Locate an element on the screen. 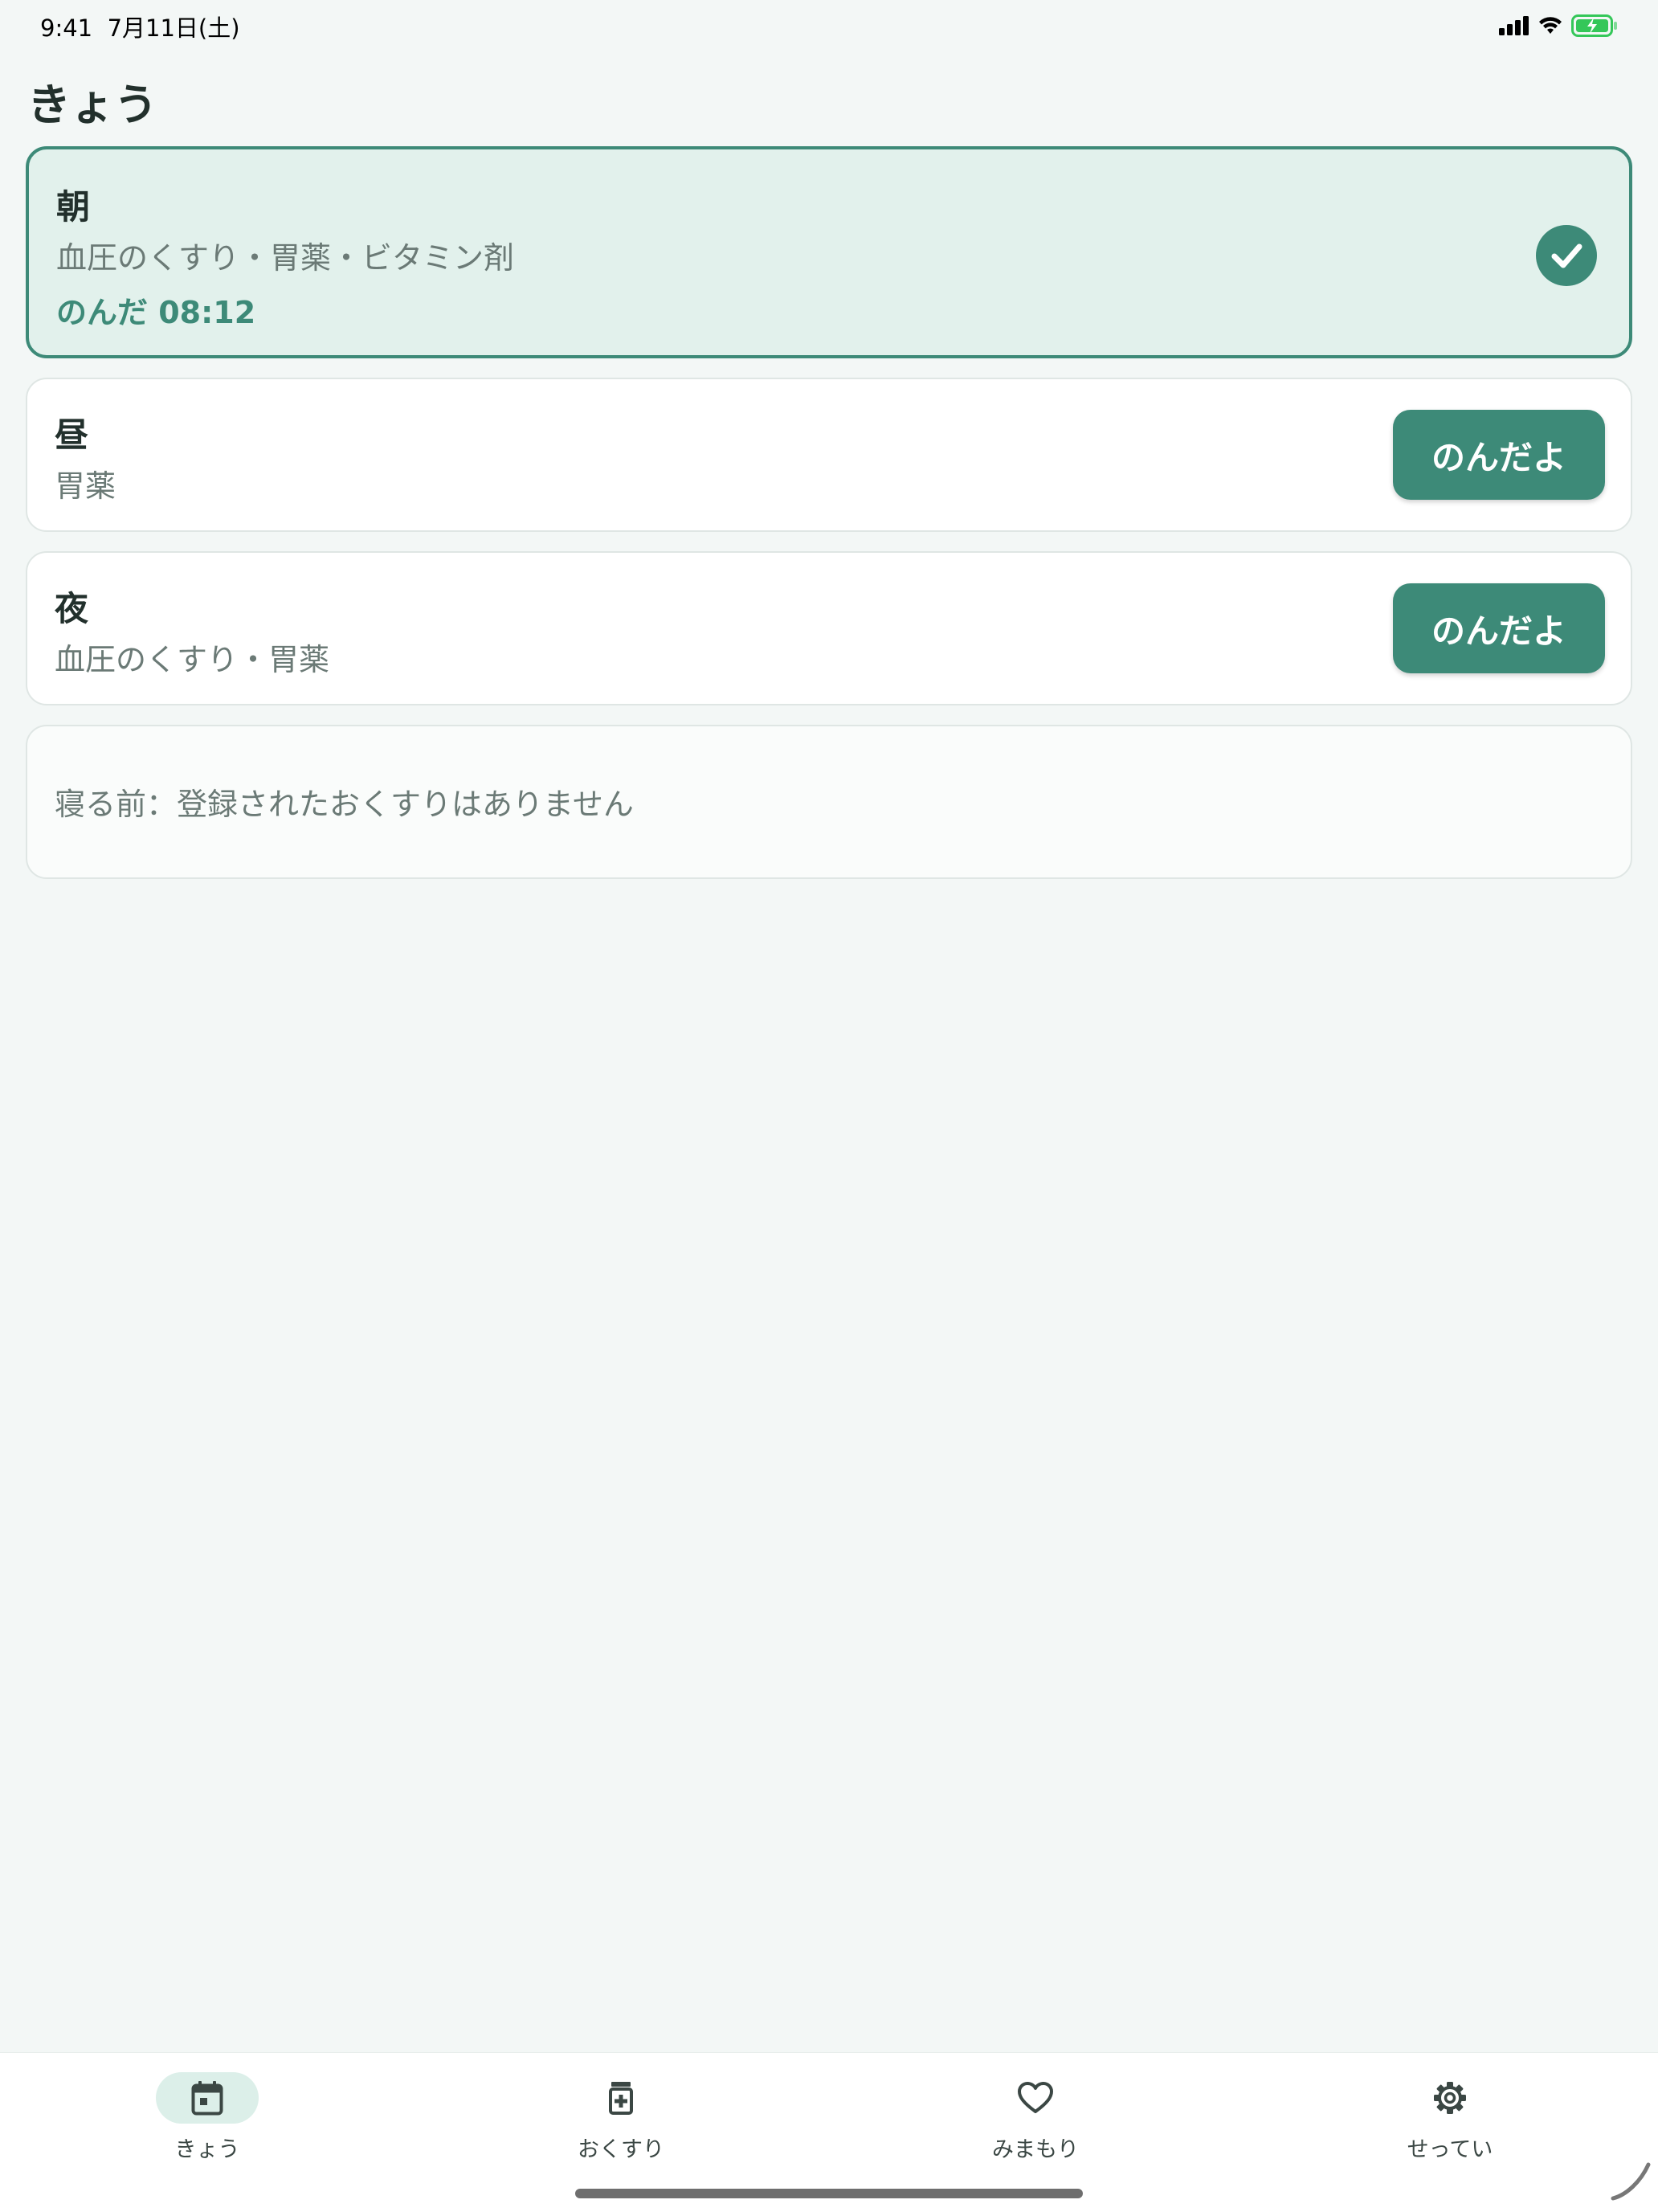 The image size is (1658, 2212). home-indicator is located at coordinates (829, 2194).